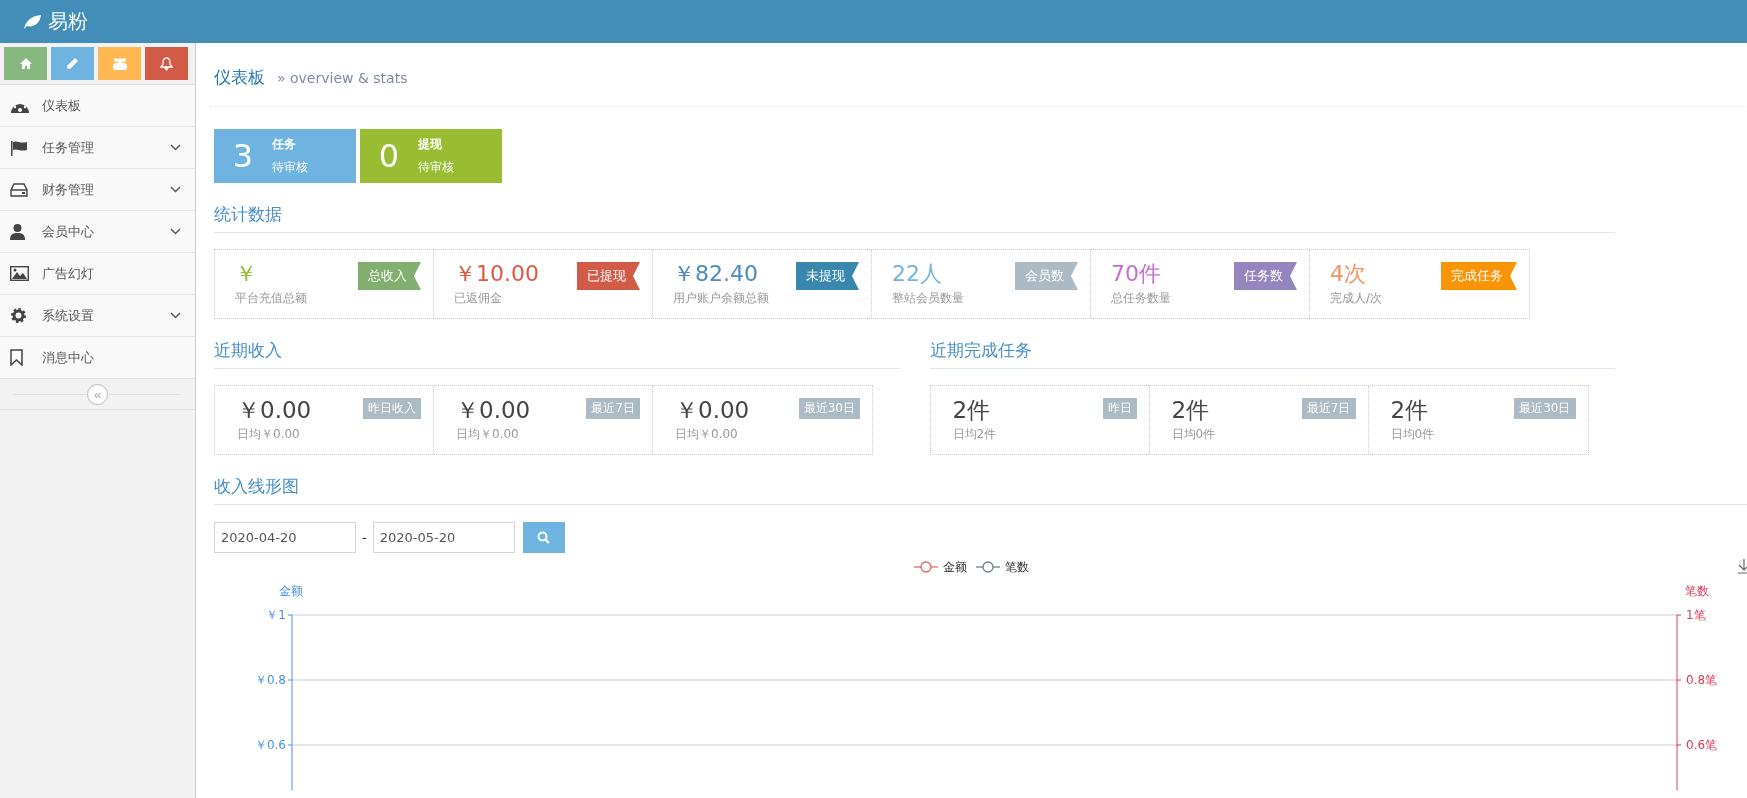 The image size is (1747, 798). I want to click on settings-icon, so click(18, 315).